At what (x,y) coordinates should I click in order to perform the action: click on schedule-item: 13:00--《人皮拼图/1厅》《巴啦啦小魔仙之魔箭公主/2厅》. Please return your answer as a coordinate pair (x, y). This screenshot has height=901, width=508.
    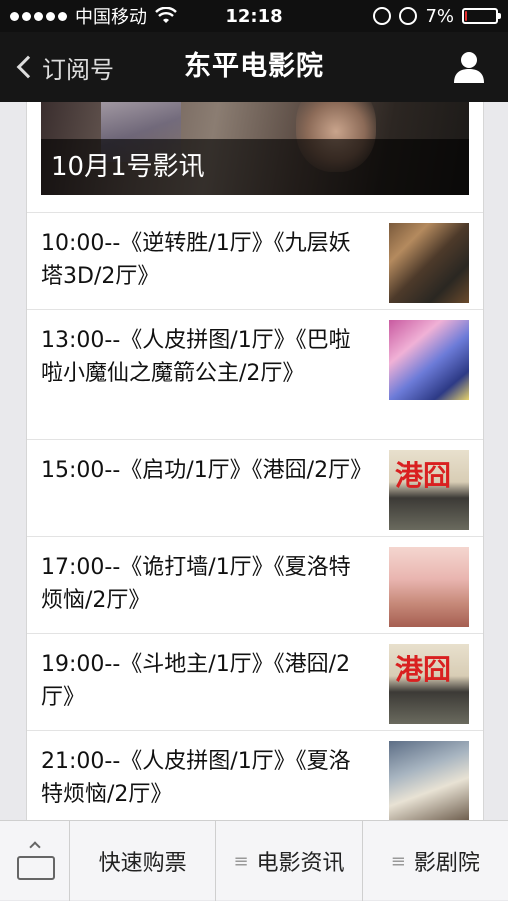
    Looking at the image, I should click on (255, 374).